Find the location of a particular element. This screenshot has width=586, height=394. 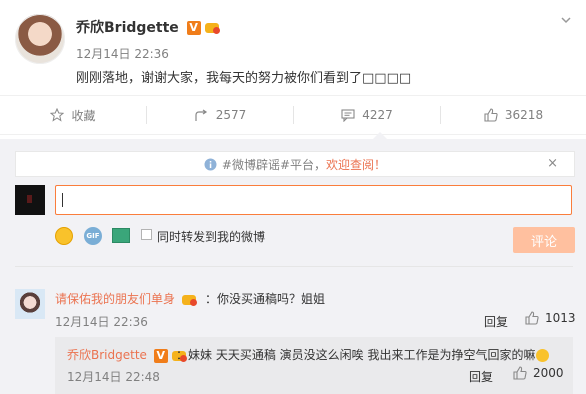

comment-button: 4227 is located at coordinates (367, 115).